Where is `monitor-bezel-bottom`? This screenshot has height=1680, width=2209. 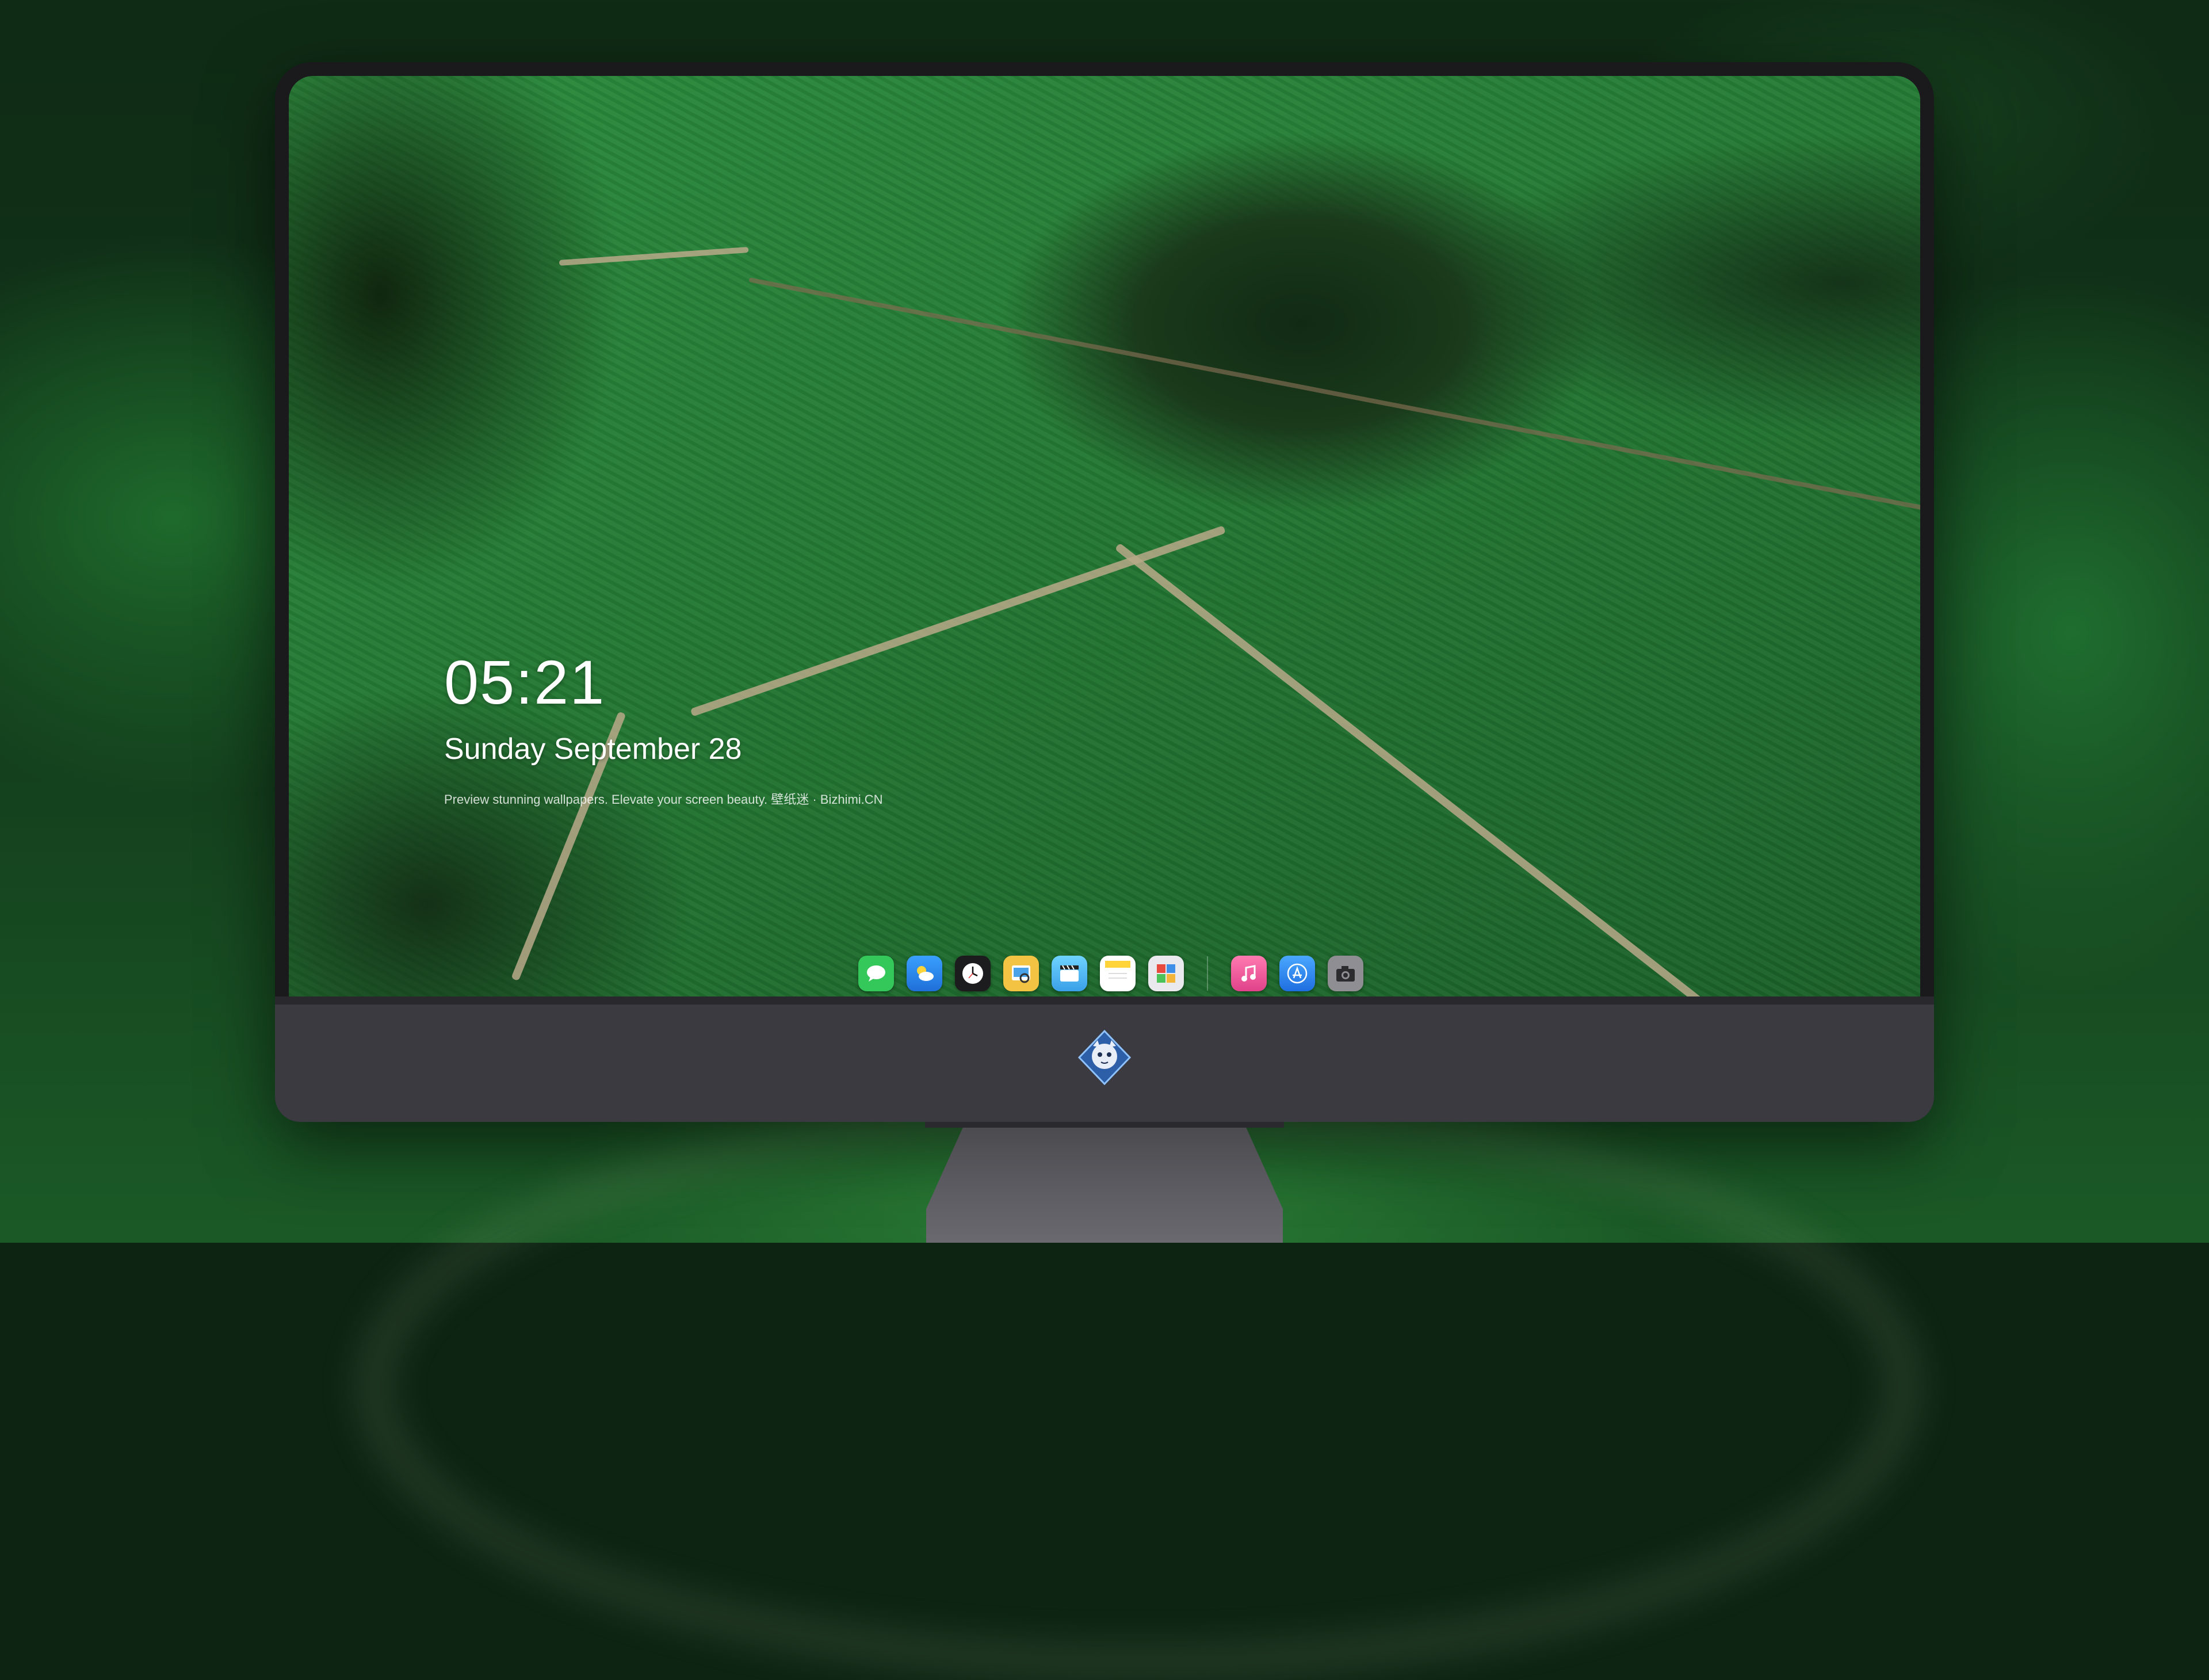
monitor-bezel-bottom is located at coordinates (1104, 1000).